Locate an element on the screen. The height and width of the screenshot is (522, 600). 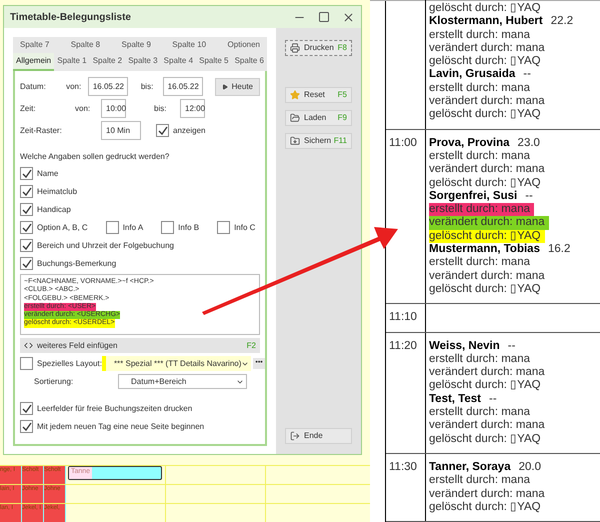
checkbox-label: anzeigen is located at coordinates (189, 130).